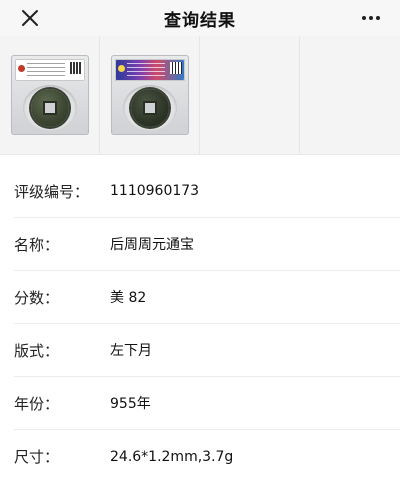 Image resolution: width=400 pixels, height=484 pixels. I want to click on detail-row-year: 年份： 955年, so click(207, 403).